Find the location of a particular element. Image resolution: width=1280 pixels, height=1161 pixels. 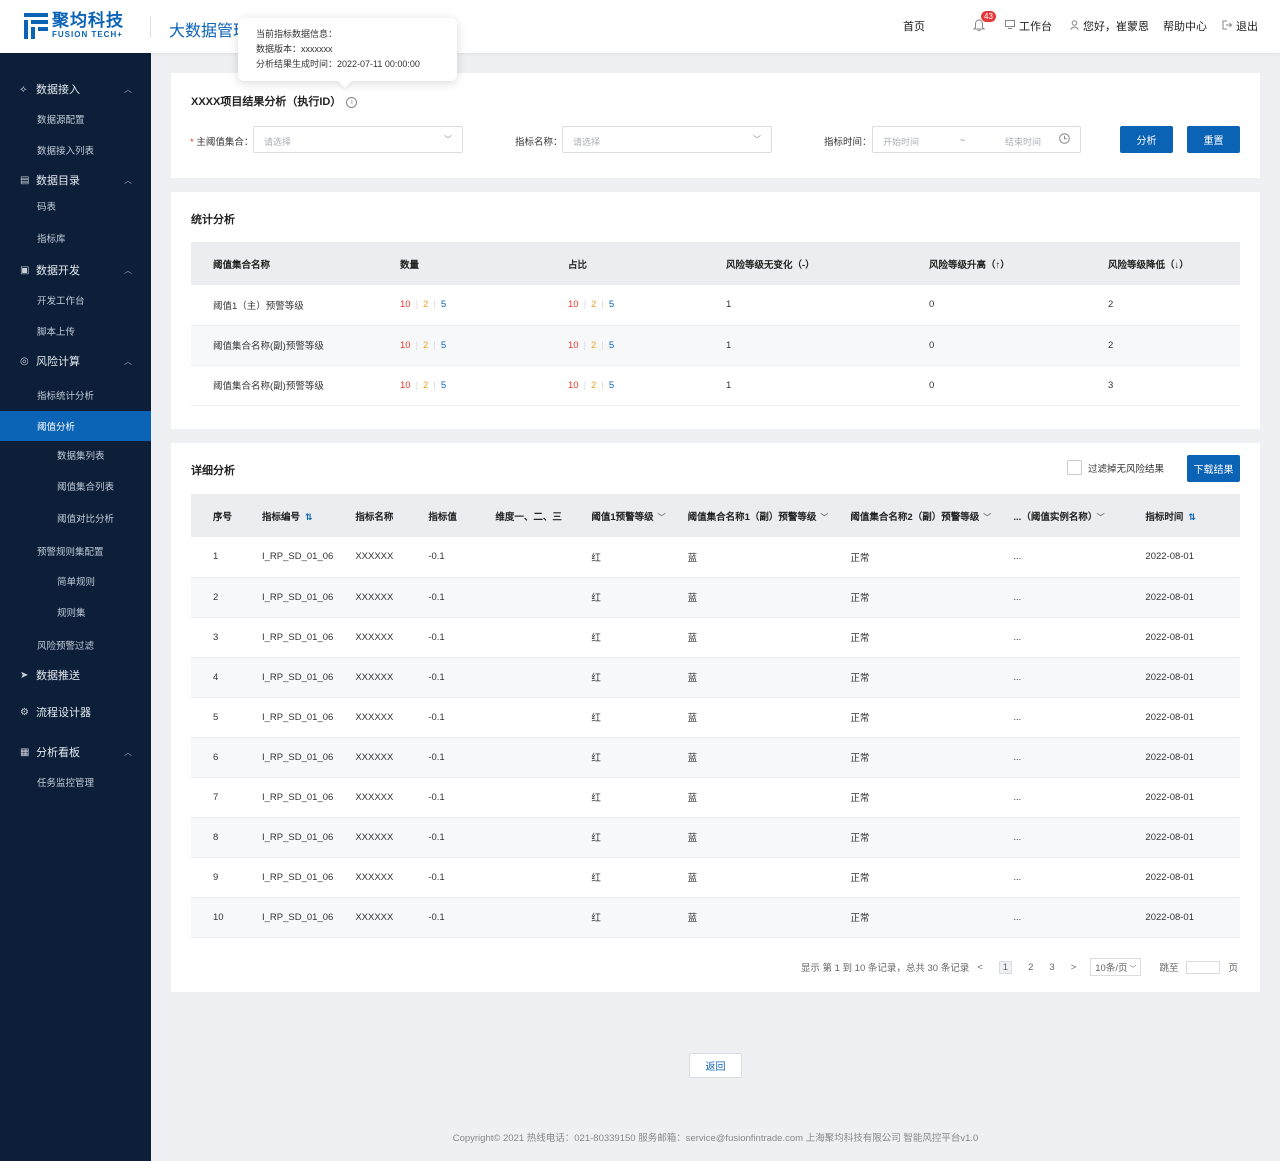

level-red-count: 10 is located at coordinates (405, 345).